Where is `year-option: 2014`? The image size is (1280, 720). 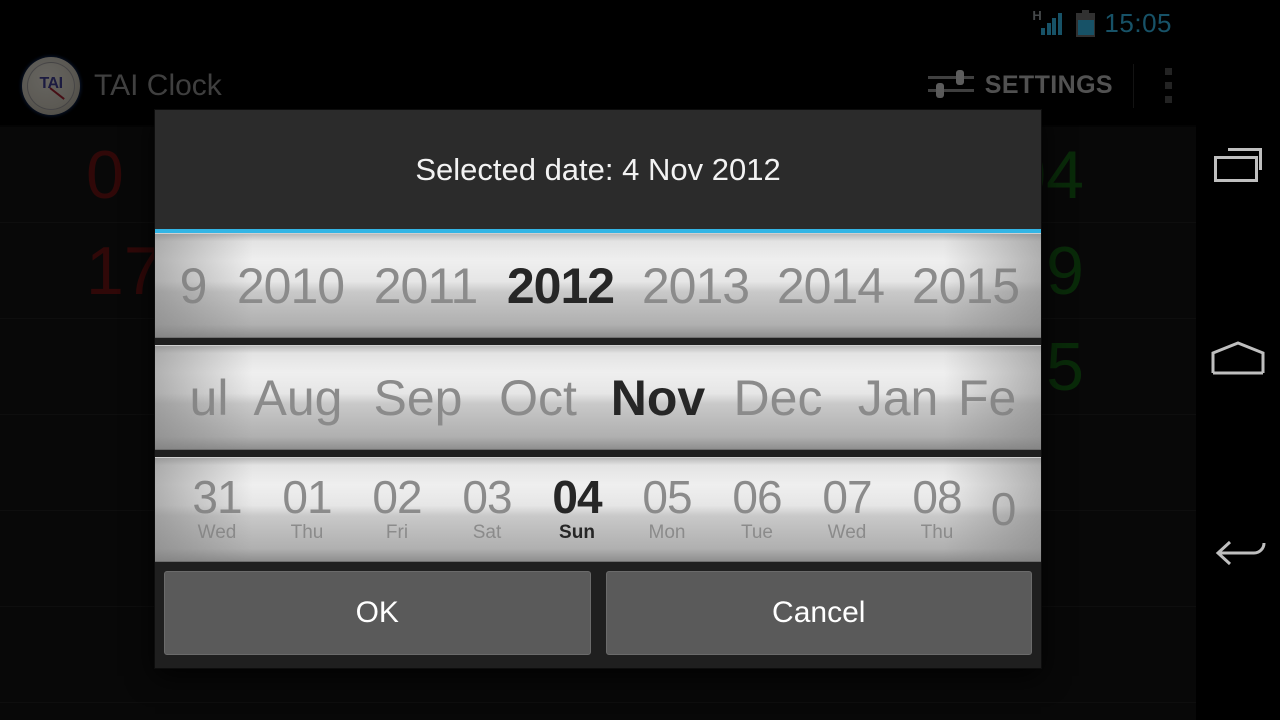
year-option: 2014 is located at coordinates (830, 286).